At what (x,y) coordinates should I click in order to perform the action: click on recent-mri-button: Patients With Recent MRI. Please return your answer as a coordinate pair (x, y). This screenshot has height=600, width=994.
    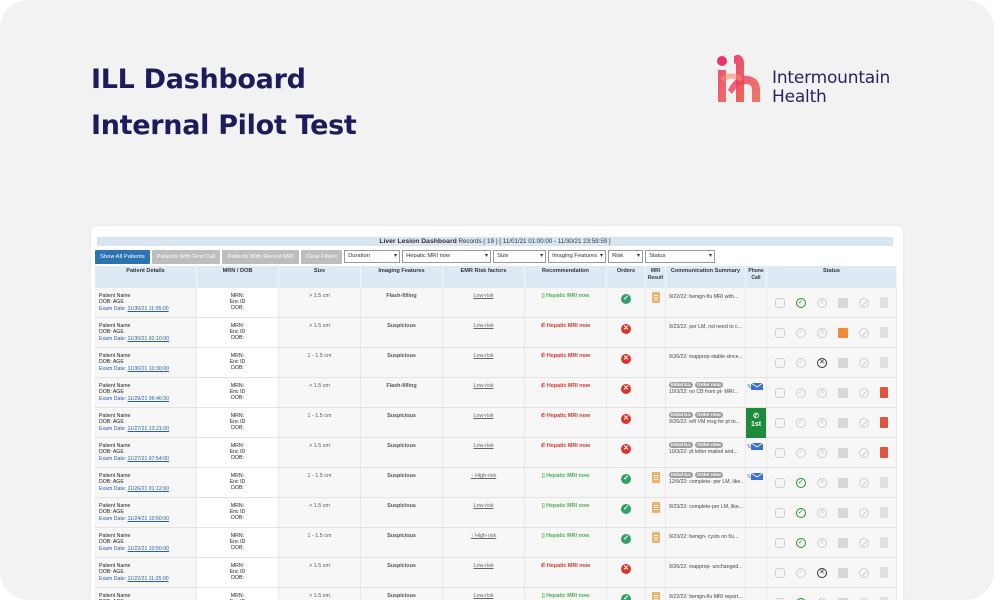
    Looking at the image, I should click on (260, 256).